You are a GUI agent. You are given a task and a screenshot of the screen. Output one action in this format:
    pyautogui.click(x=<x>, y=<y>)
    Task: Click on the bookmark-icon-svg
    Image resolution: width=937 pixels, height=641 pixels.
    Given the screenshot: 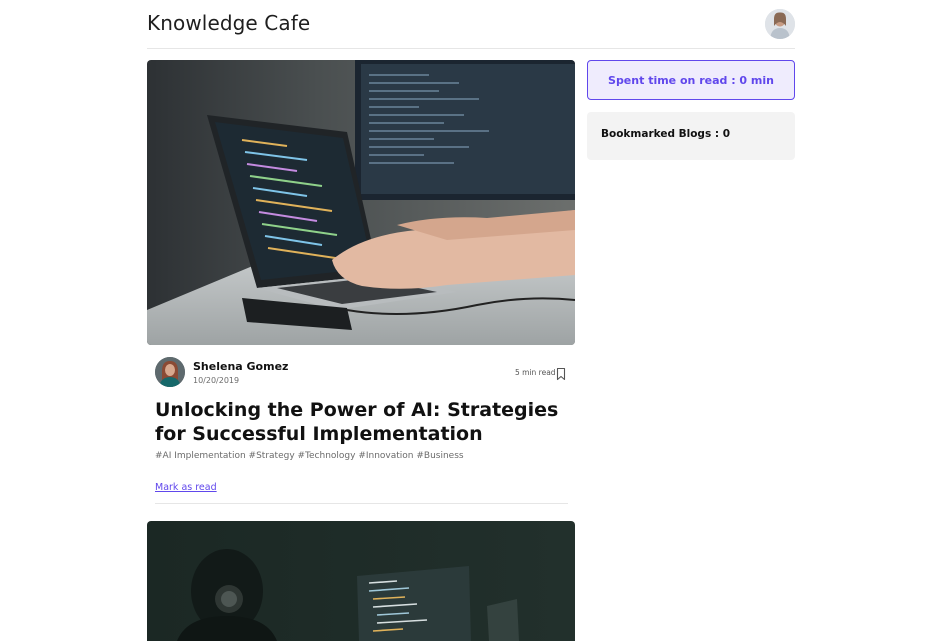 What is the action you would take?
    pyautogui.click(x=561, y=374)
    